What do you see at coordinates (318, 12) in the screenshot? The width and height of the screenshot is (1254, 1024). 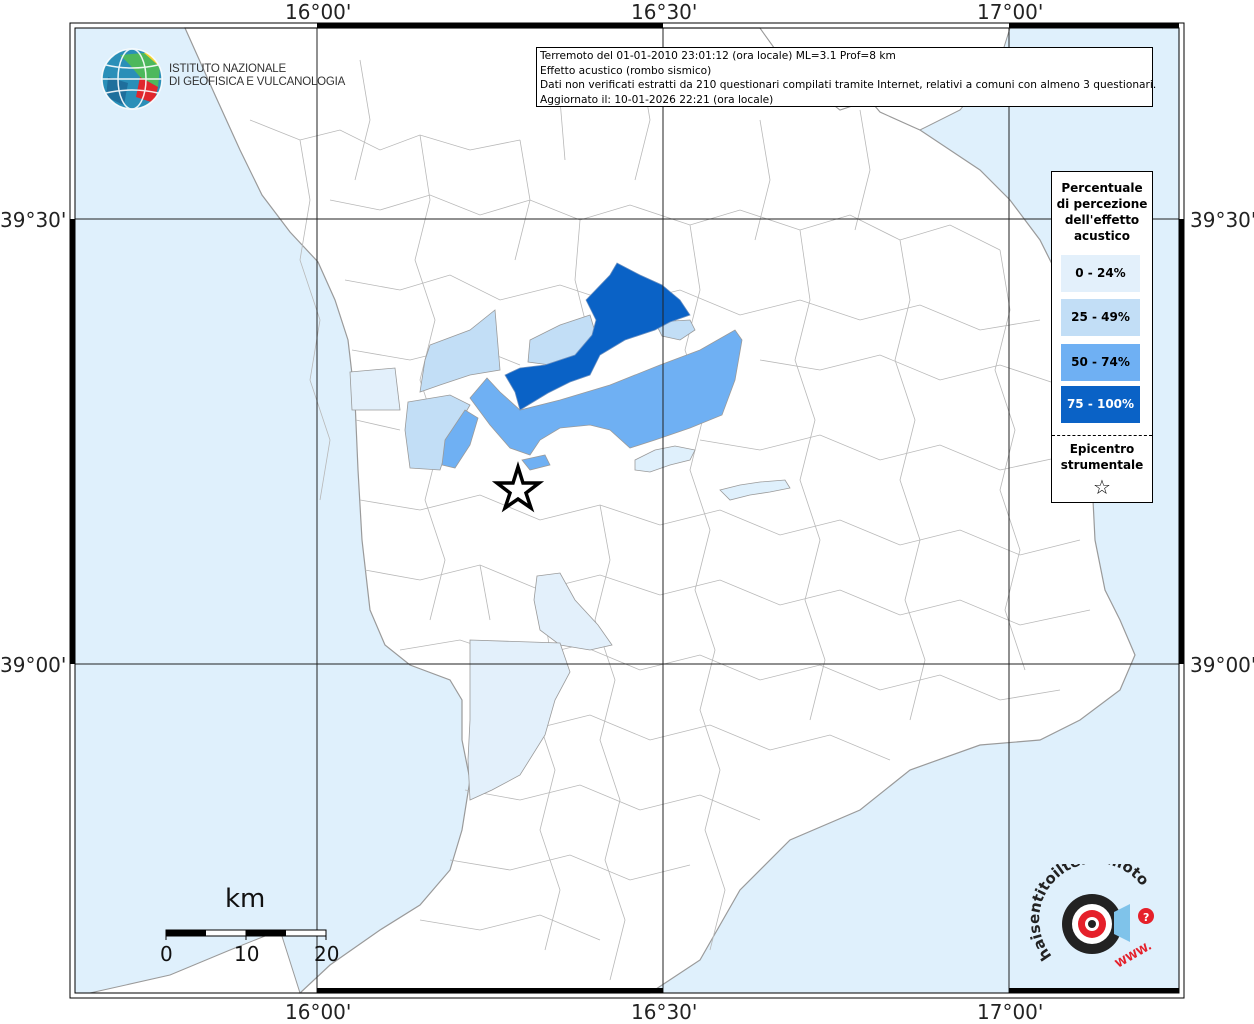 I see `lon-label-top-1600: 16°00'` at bounding box center [318, 12].